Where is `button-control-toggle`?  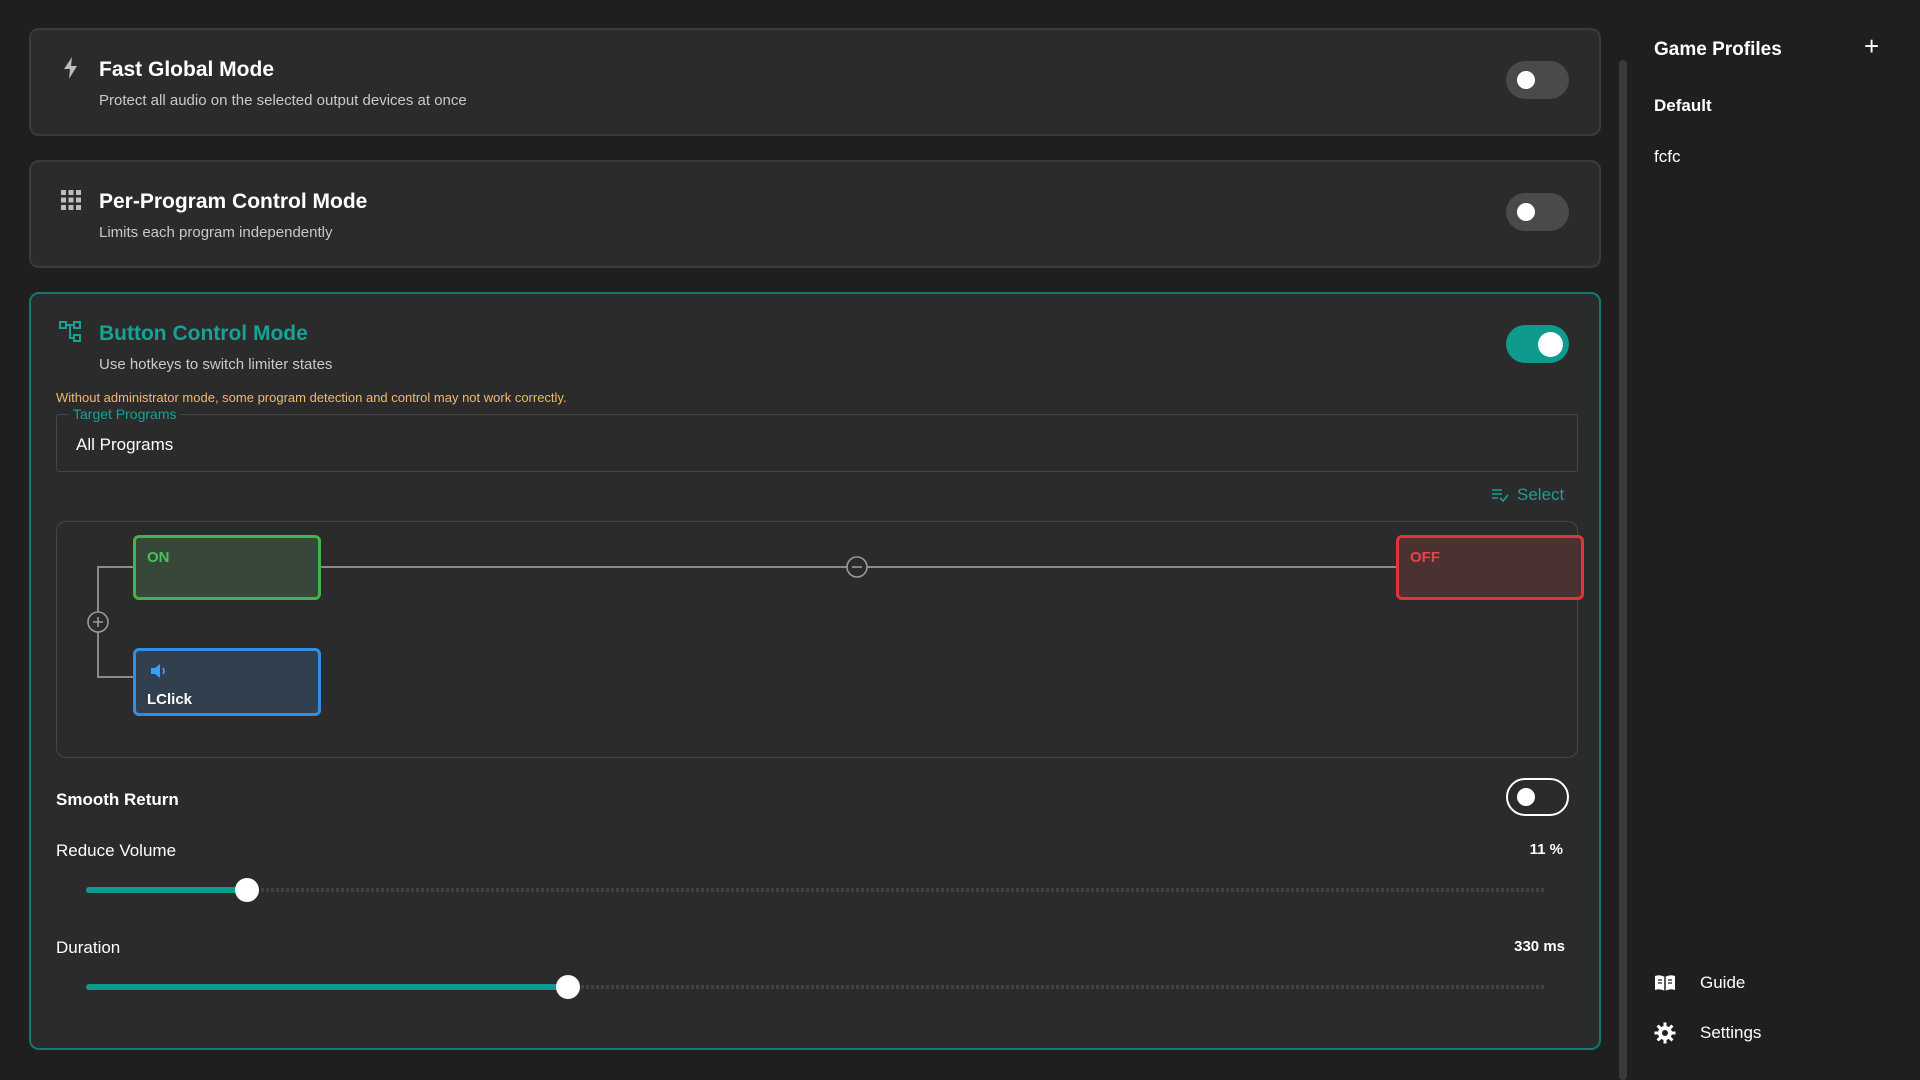
button-control-toggle is located at coordinates (1537, 344).